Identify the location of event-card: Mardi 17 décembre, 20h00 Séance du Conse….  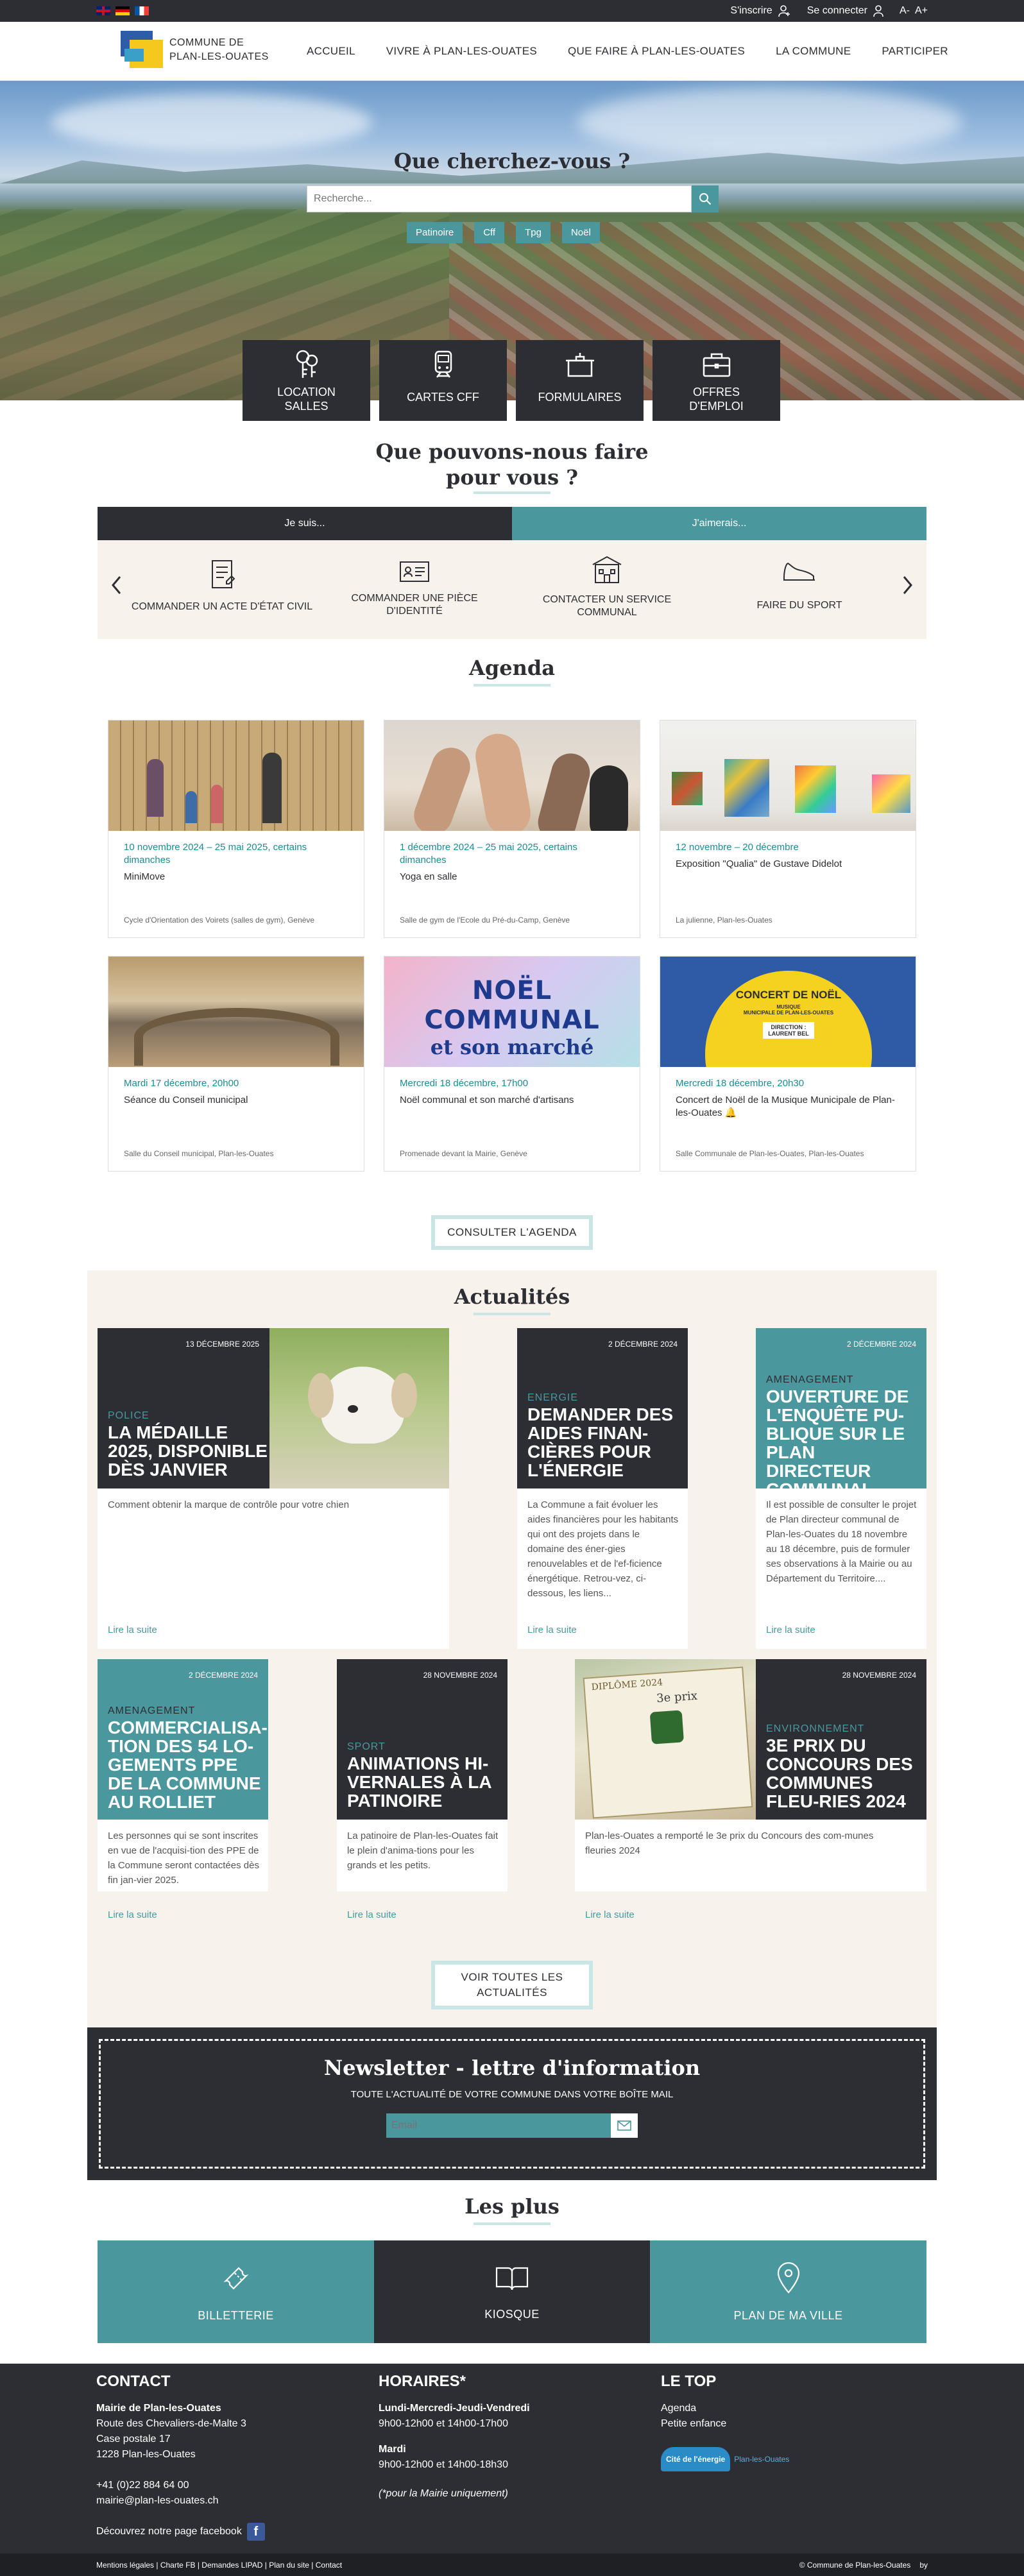
(236, 1064).